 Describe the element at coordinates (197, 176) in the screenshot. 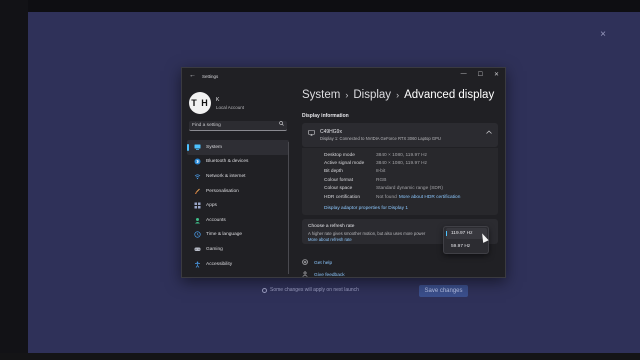

I see `network-icon` at that location.